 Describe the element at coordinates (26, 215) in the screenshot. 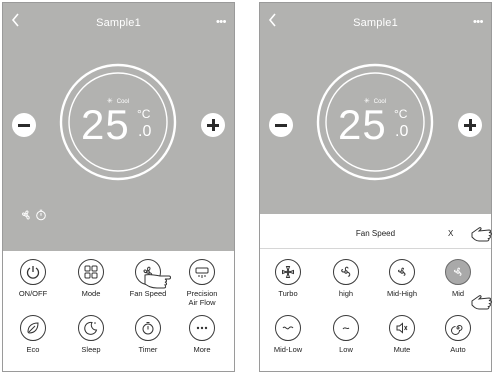

I see `fan-status-icon` at that location.